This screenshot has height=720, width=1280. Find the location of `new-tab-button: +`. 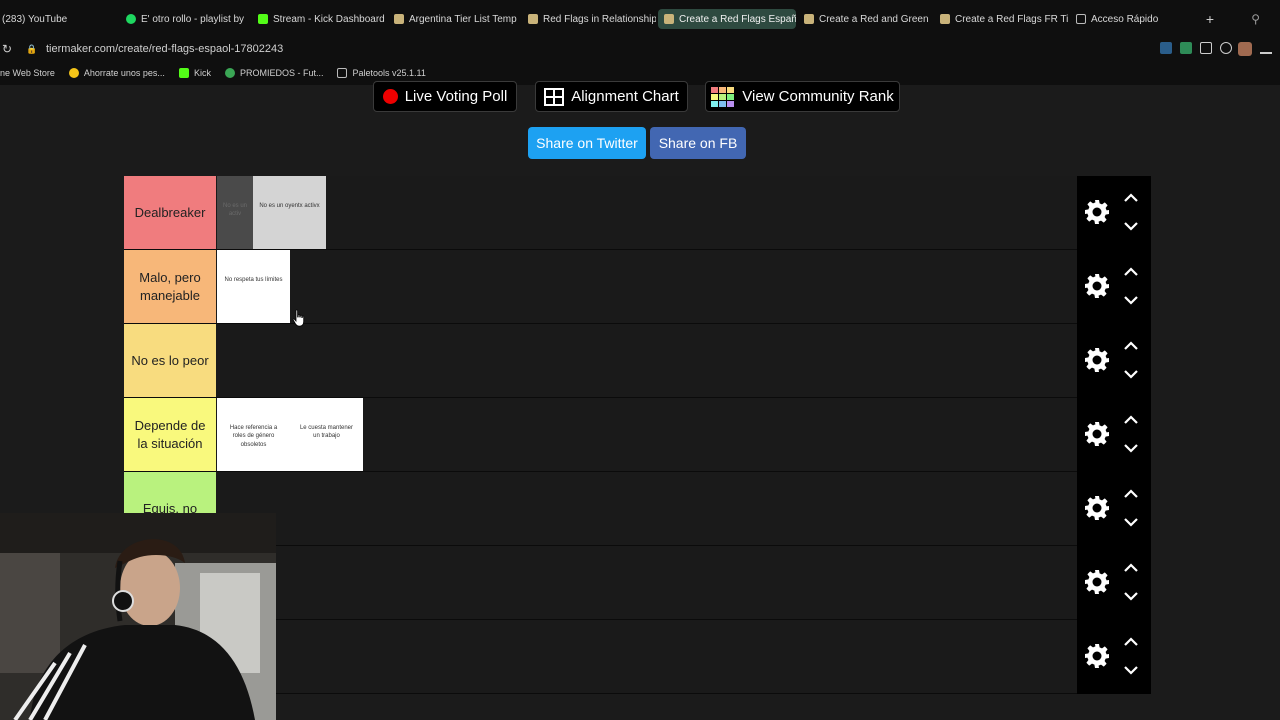

new-tab-button: + is located at coordinates (1210, 19).